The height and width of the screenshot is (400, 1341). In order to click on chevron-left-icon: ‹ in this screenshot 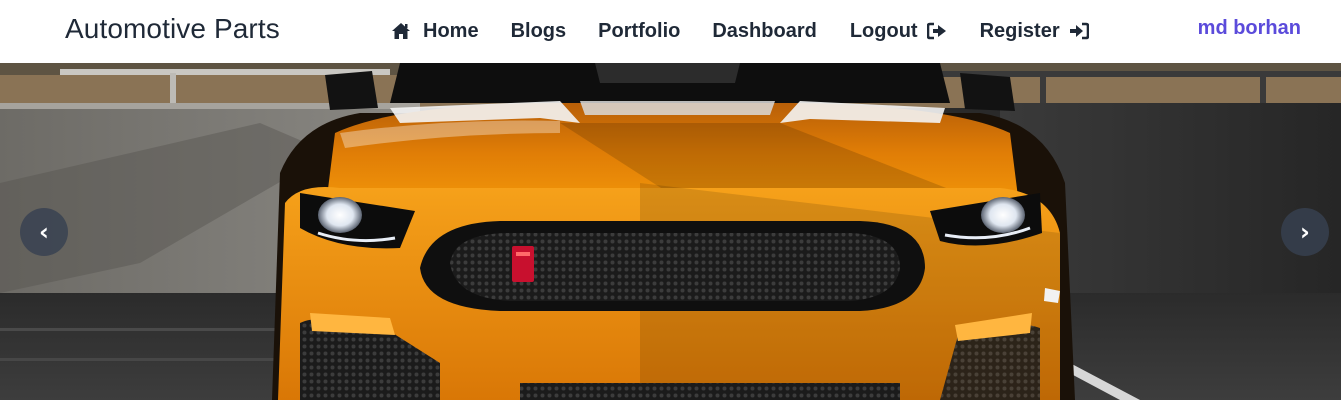, I will do `click(44, 232)`.